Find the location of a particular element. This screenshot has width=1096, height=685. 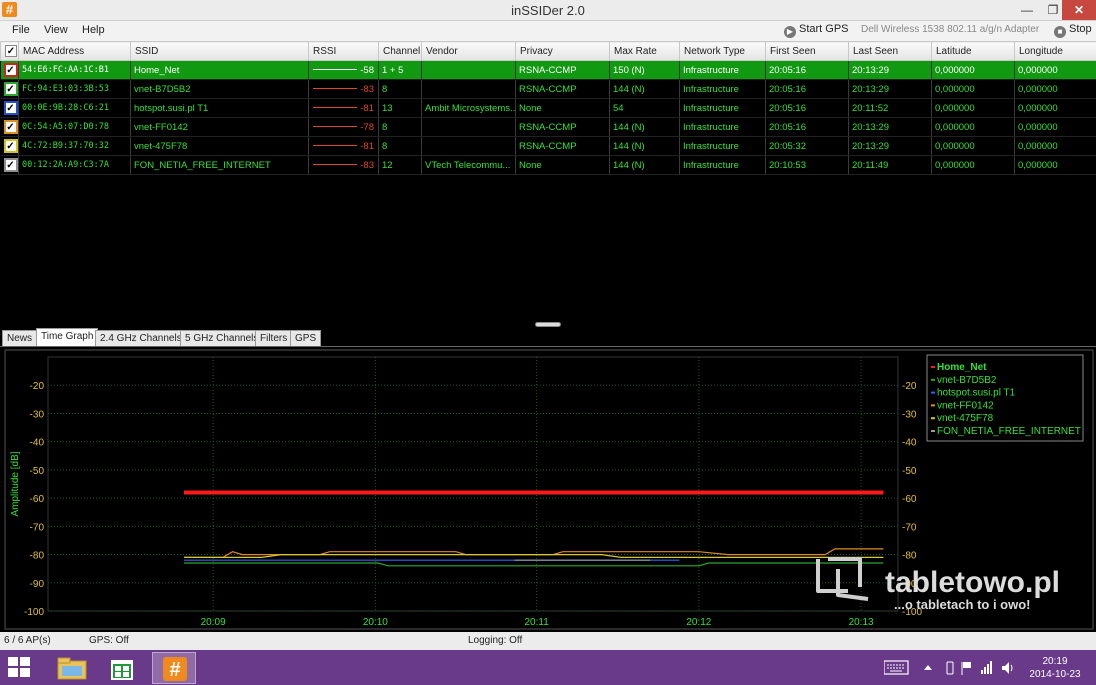

select-all-checkbox-header: ✓ is located at coordinates (9, 51).